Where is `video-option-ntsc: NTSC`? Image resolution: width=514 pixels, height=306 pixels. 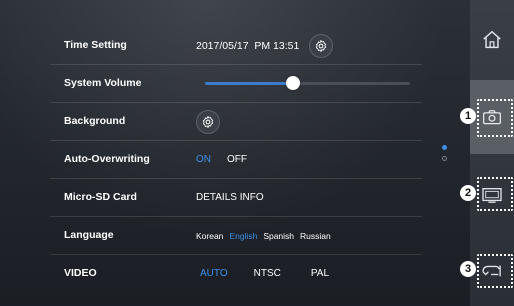
video-option-ntsc: NTSC is located at coordinates (267, 273).